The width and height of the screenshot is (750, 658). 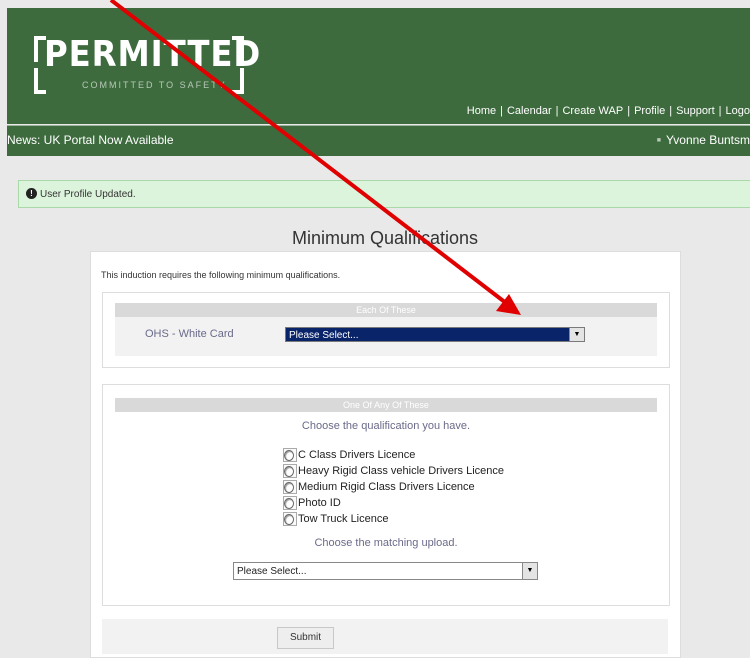 What do you see at coordinates (386, 426) in the screenshot?
I see `choose-qualification-text: Choose the qualification you have.` at bounding box center [386, 426].